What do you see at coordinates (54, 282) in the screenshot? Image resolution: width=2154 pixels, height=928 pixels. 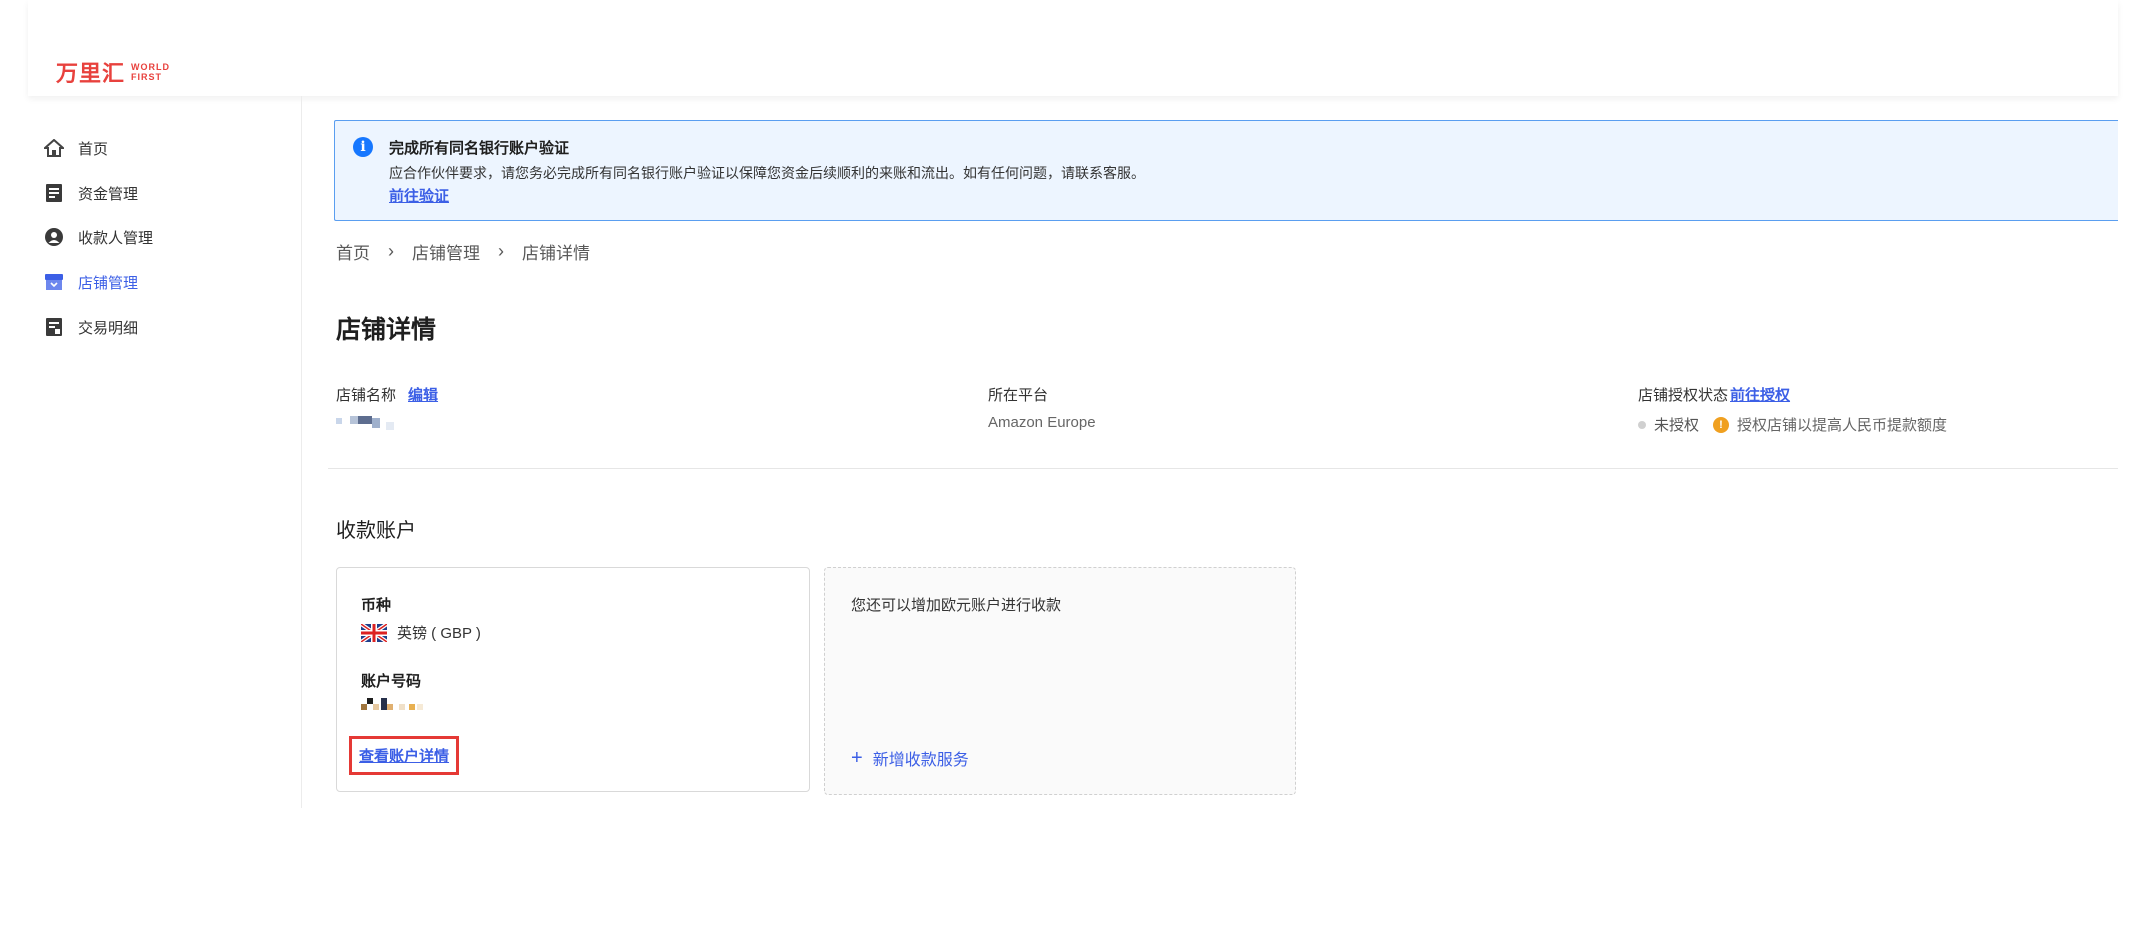 I see `store-icon` at bounding box center [54, 282].